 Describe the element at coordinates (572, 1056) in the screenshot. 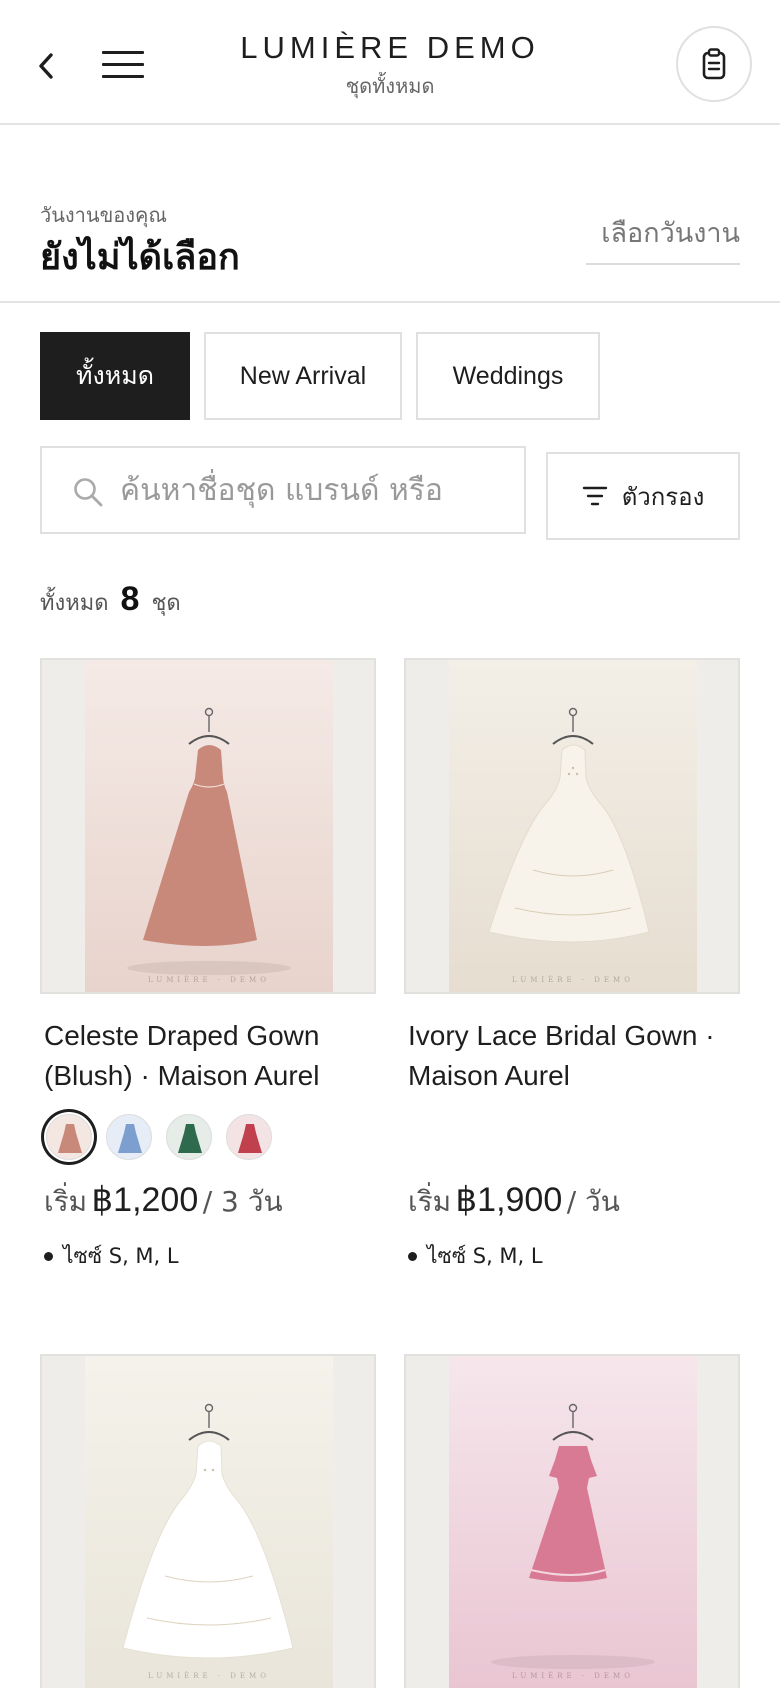

I see `product-title: Ivory Lace Bridal Gown · Maison Aurel` at that location.